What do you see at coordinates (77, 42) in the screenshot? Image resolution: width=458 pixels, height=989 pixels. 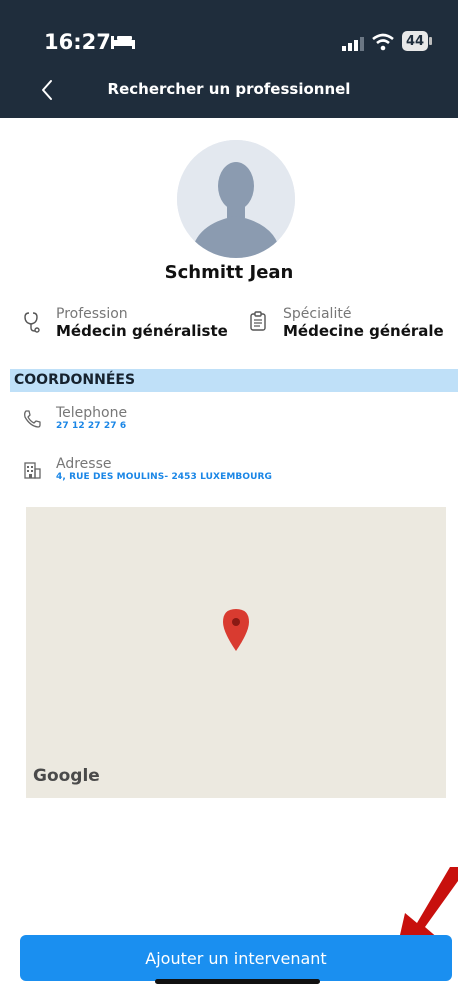 I see `status-time: 16:27` at bounding box center [77, 42].